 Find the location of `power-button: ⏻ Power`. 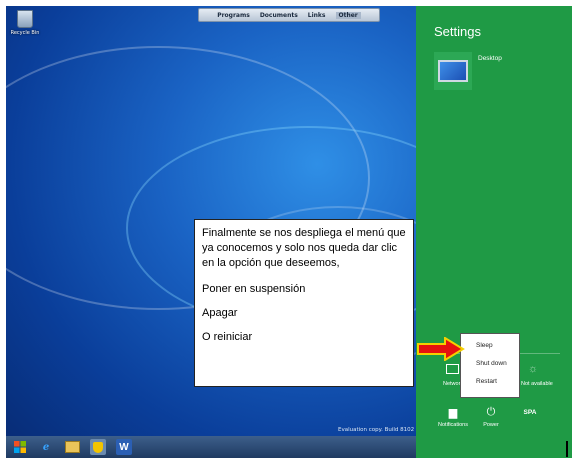

power-button: ⏻ Power is located at coordinates (491, 417).